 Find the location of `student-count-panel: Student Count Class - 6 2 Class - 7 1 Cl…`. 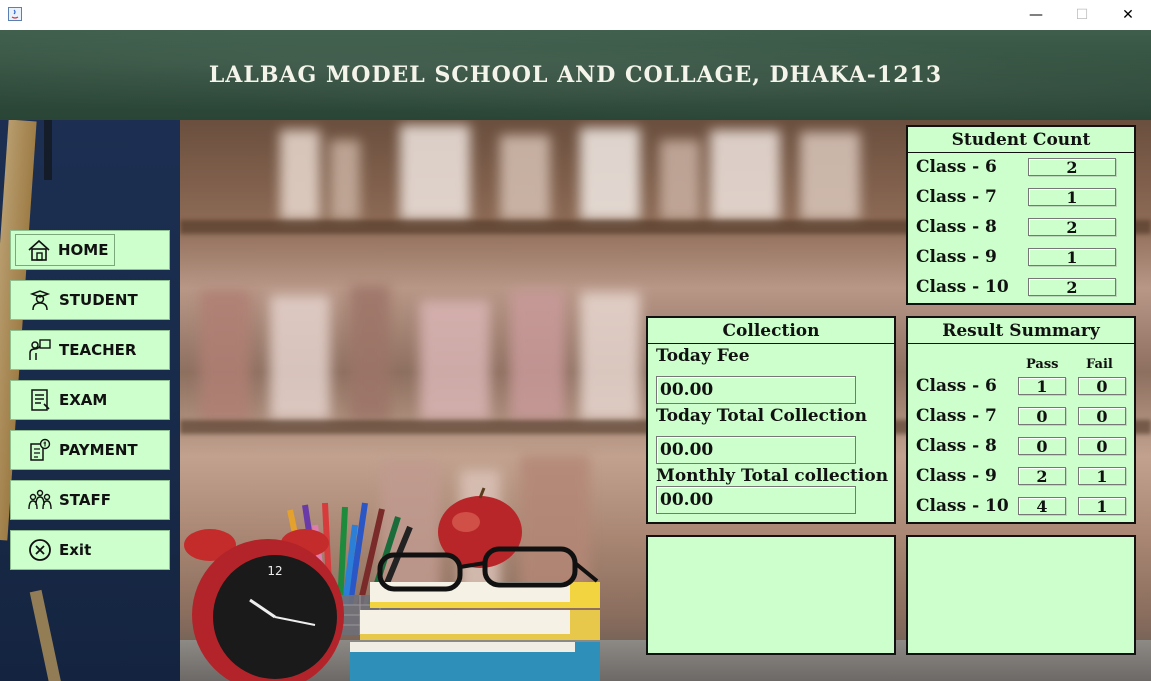

student-count-panel: Student Count Class - 6 2 Class - 7 1 Cl… is located at coordinates (1021, 215).